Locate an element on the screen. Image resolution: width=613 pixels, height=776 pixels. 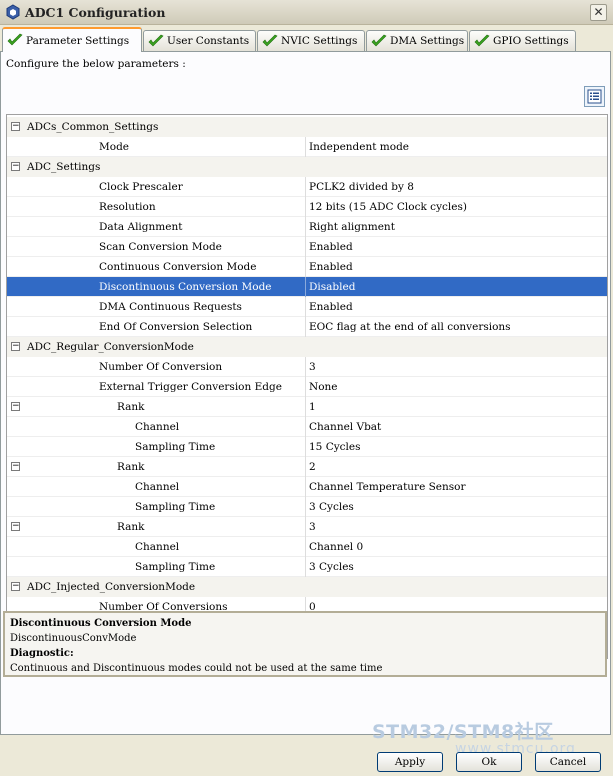
property-row: Scan Conversion Mode Enabled is located at coordinates (307, 247).